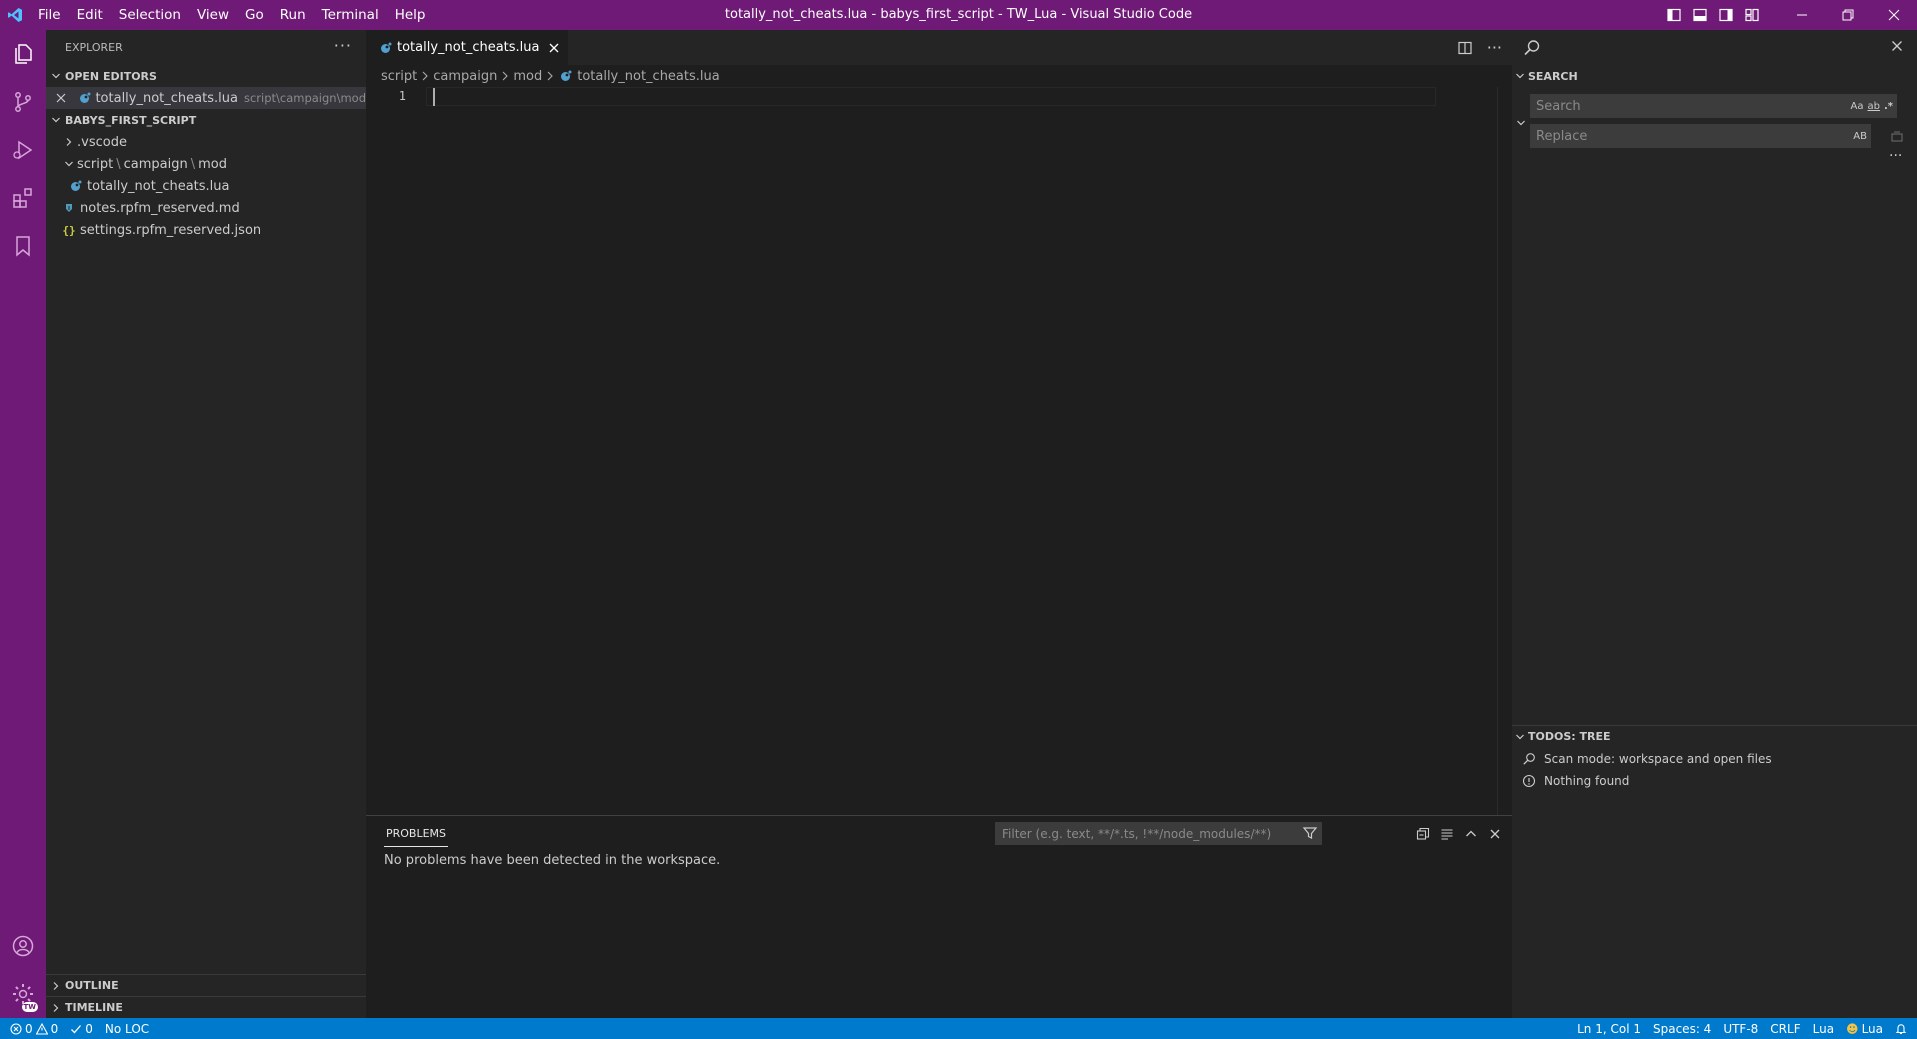 Image resolution: width=1917 pixels, height=1039 pixels. Describe the element at coordinates (160, 208) in the screenshot. I see `tree-file-label: notes.rpfm_reserved.md` at that location.